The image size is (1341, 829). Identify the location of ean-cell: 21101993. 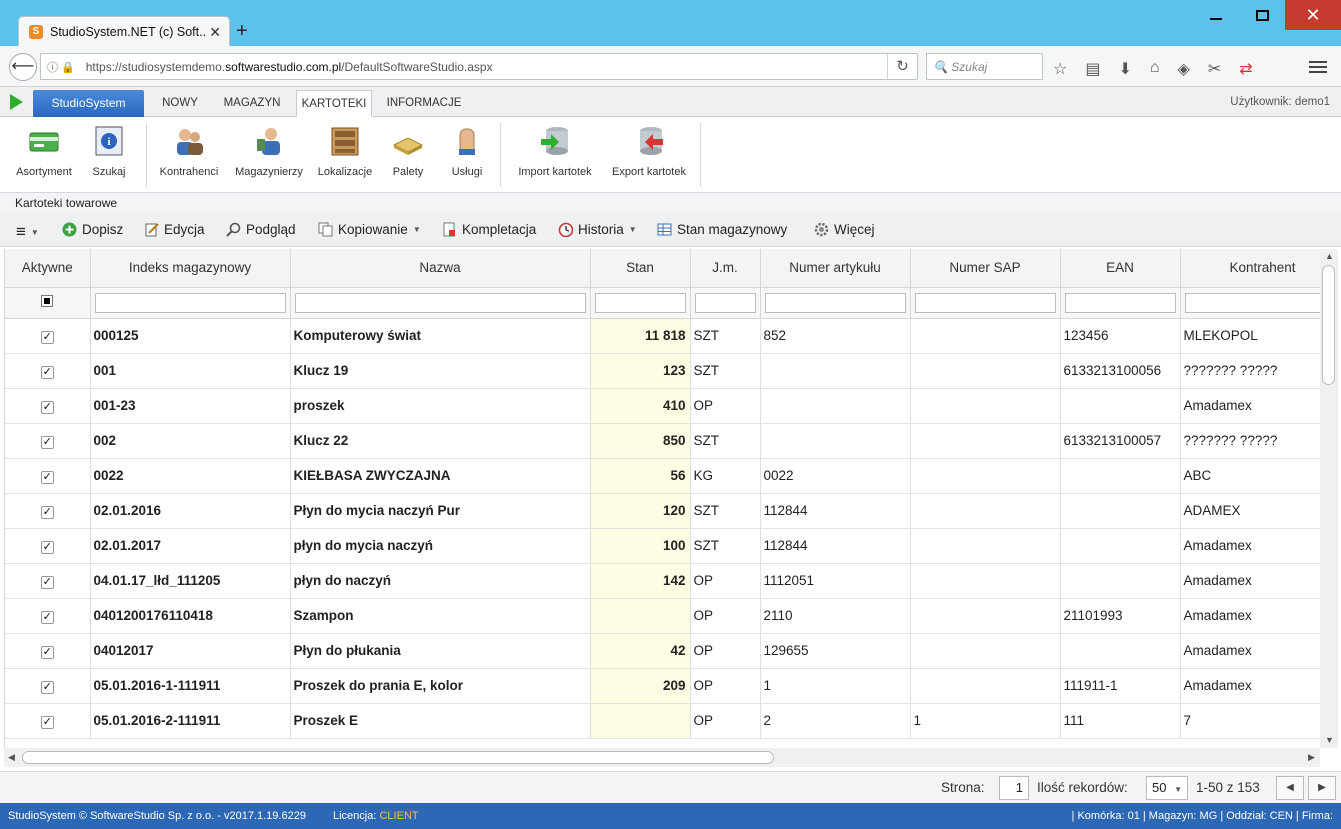
(1120, 616).